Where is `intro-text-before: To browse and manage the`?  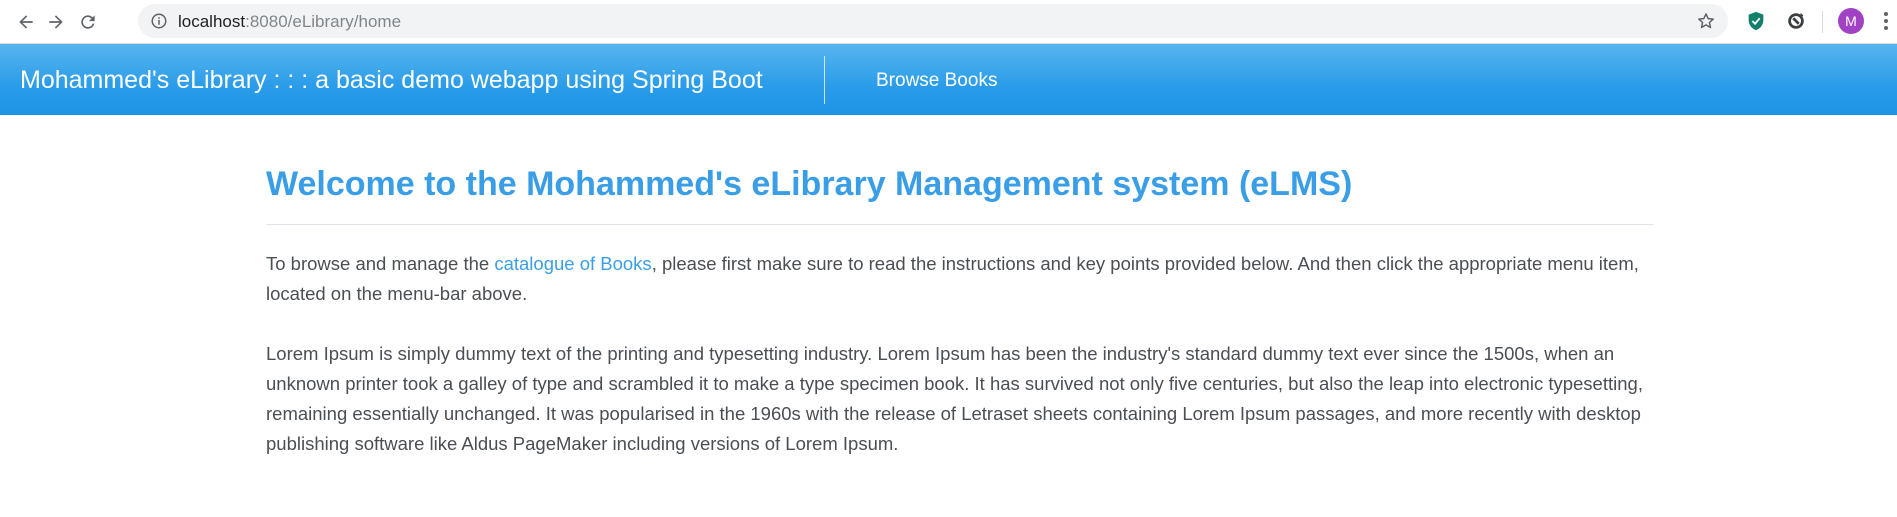 intro-text-before: To browse and manage the is located at coordinates (380, 263).